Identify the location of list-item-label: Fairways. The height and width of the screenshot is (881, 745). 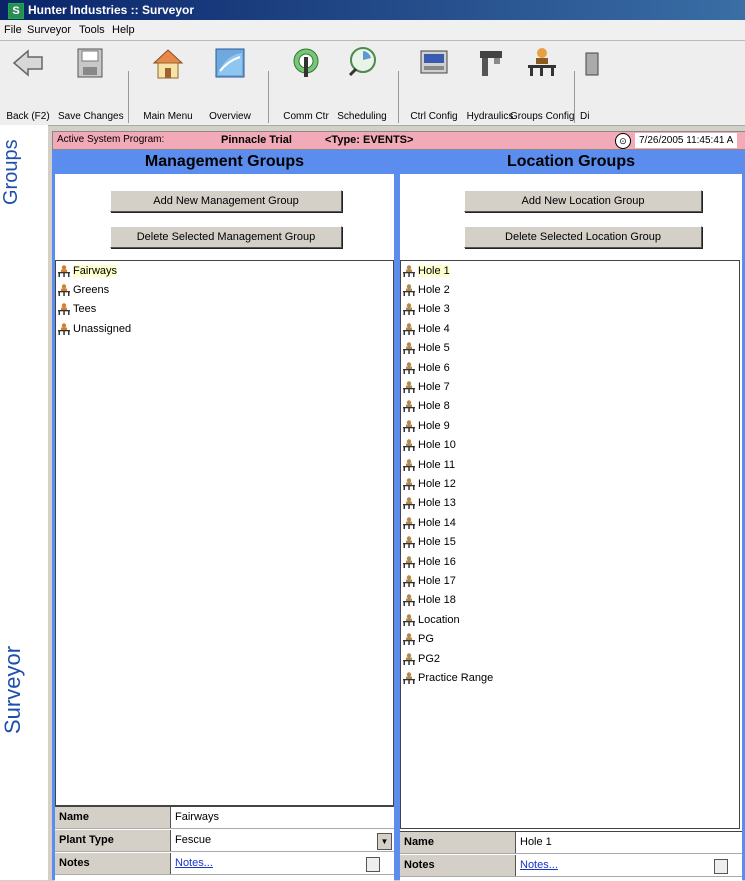
(95, 270).